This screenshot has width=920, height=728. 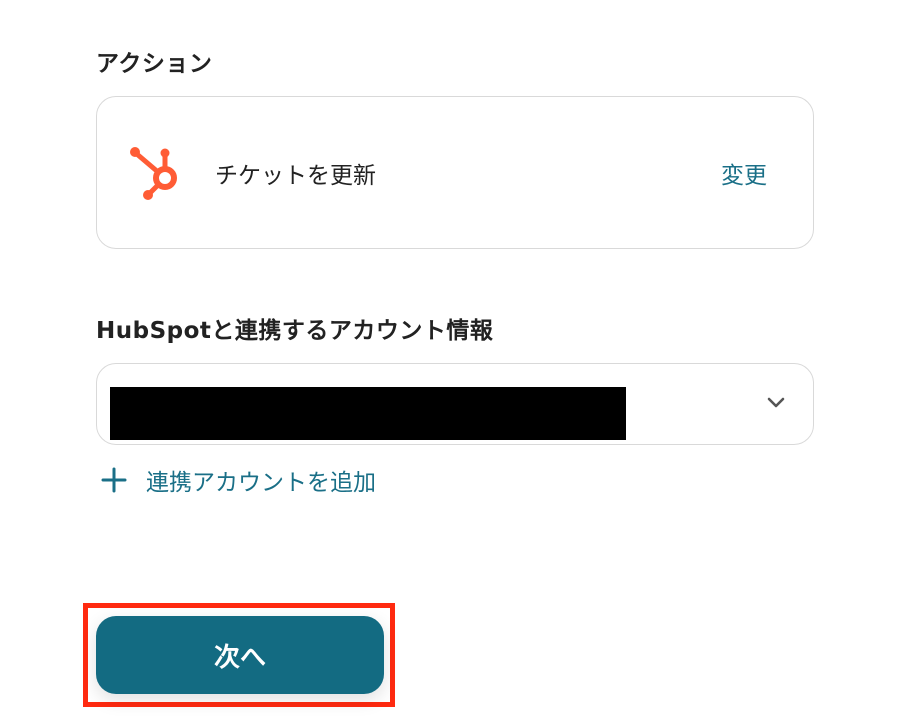 What do you see at coordinates (154, 64) in the screenshot?
I see `action-section-title: アクション` at bounding box center [154, 64].